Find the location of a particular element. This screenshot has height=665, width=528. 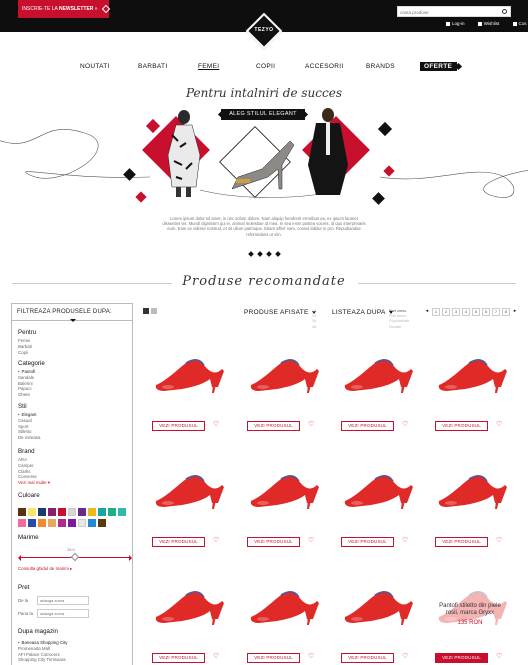

search-icon is located at coordinates (504, 11).